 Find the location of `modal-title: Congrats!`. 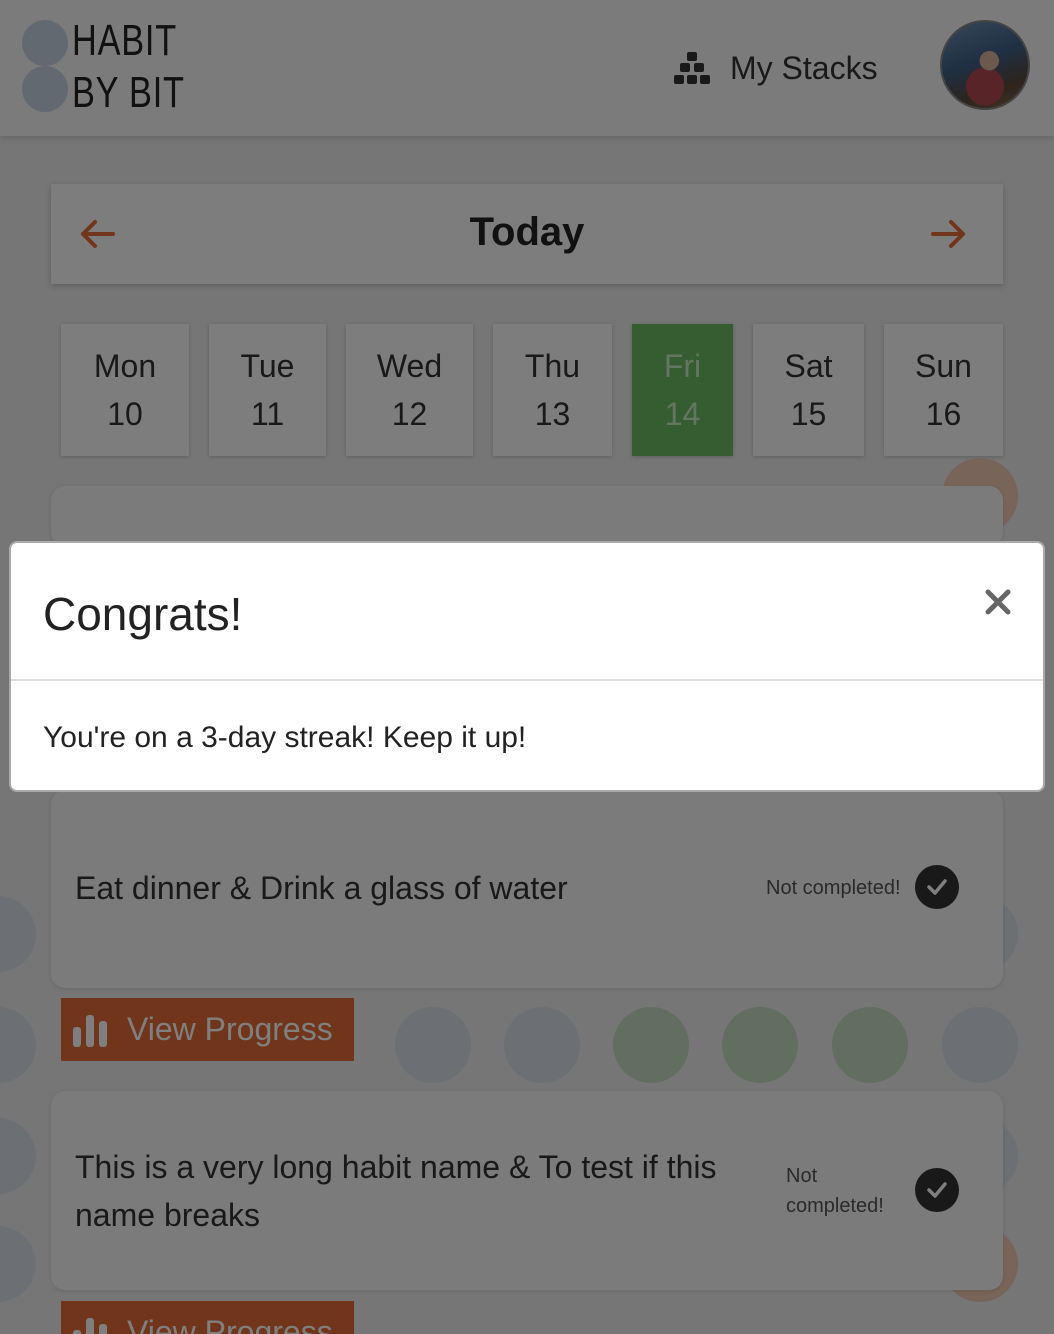

modal-title: Congrats! is located at coordinates (143, 614).